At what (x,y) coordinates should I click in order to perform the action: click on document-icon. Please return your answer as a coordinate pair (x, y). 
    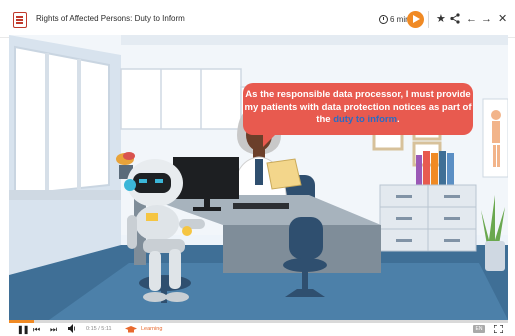
    Looking at the image, I should click on (20, 20).